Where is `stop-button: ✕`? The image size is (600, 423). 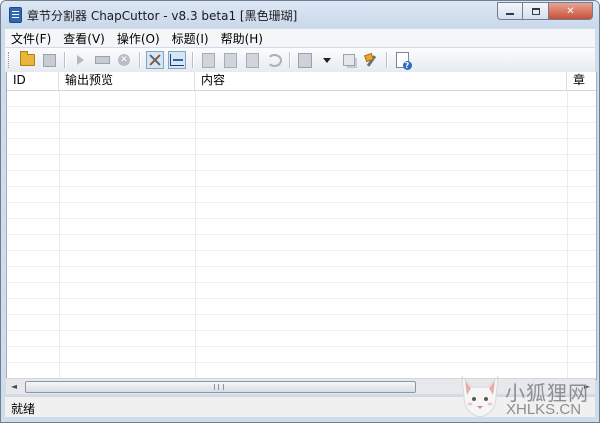
stop-button: ✕ is located at coordinates (124, 60).